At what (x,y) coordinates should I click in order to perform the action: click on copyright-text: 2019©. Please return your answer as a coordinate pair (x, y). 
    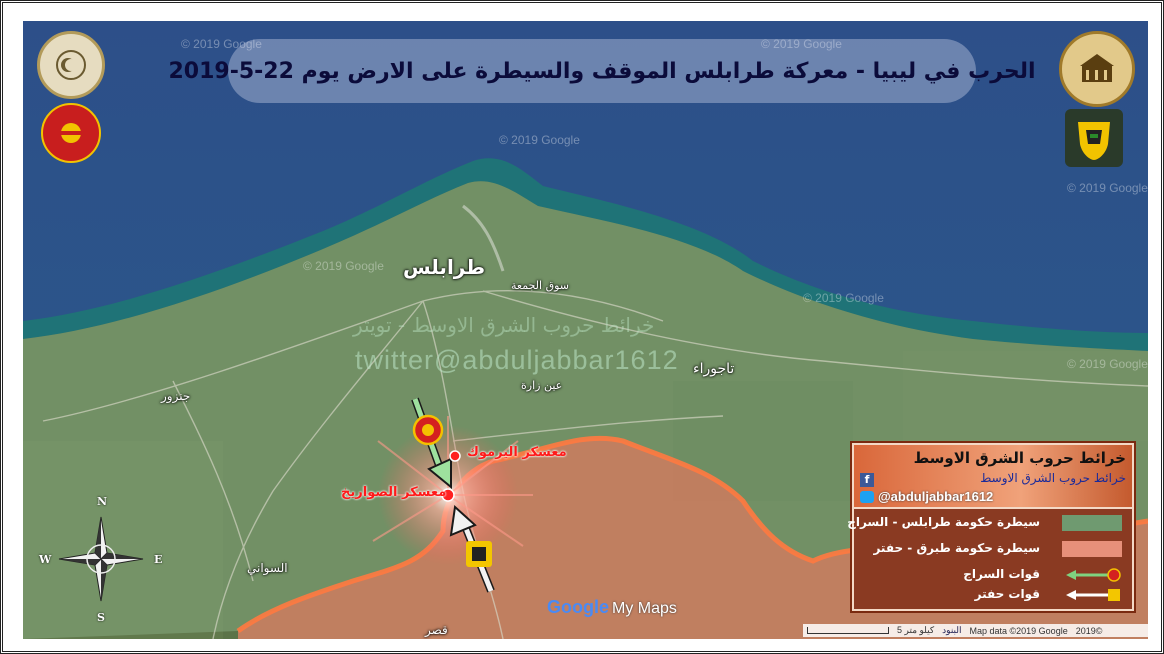
    Looking at the image, I should click on (1089, 630).